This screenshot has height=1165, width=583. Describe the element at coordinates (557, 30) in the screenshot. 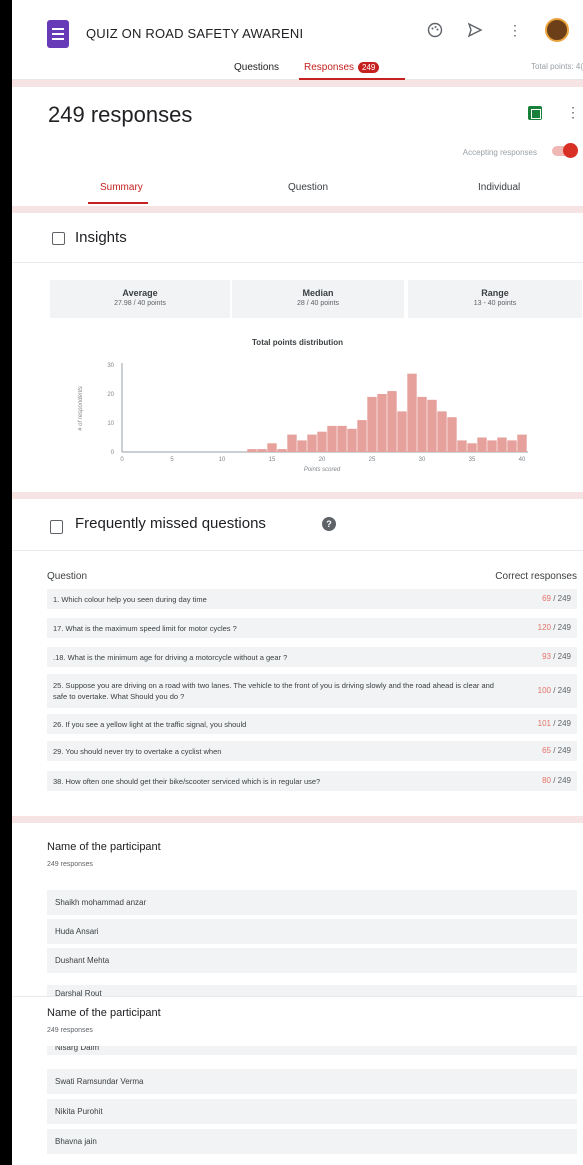

I see `avatar` at that location.